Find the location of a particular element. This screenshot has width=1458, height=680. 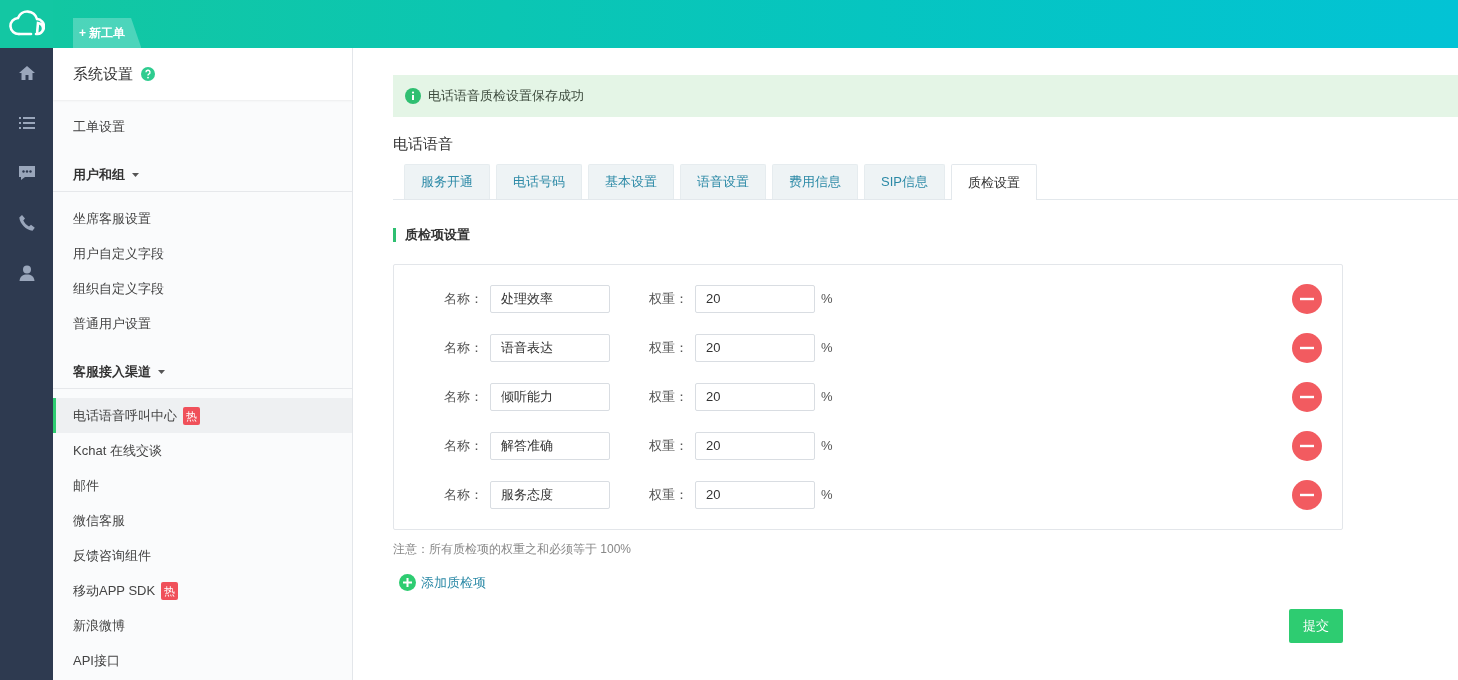

sidebar-item: 用户自定义字段 is located at coordinates (202, 253).